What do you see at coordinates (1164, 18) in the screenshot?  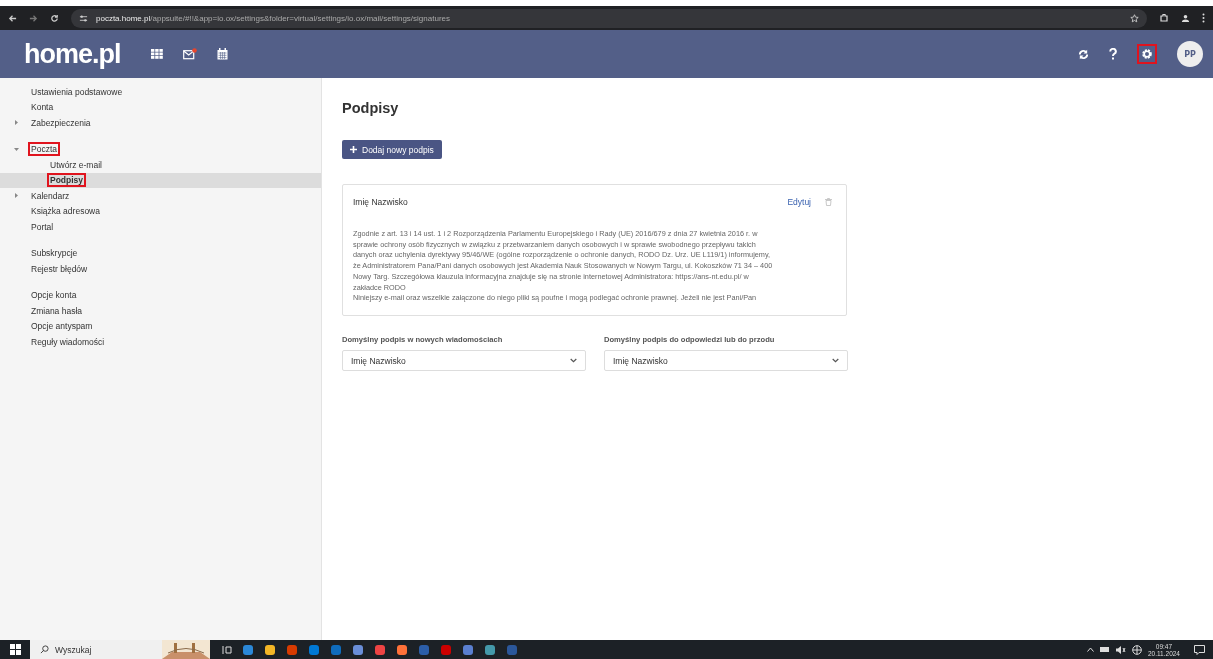 I see `extensions-icon` at bounding box center [1164, 18].